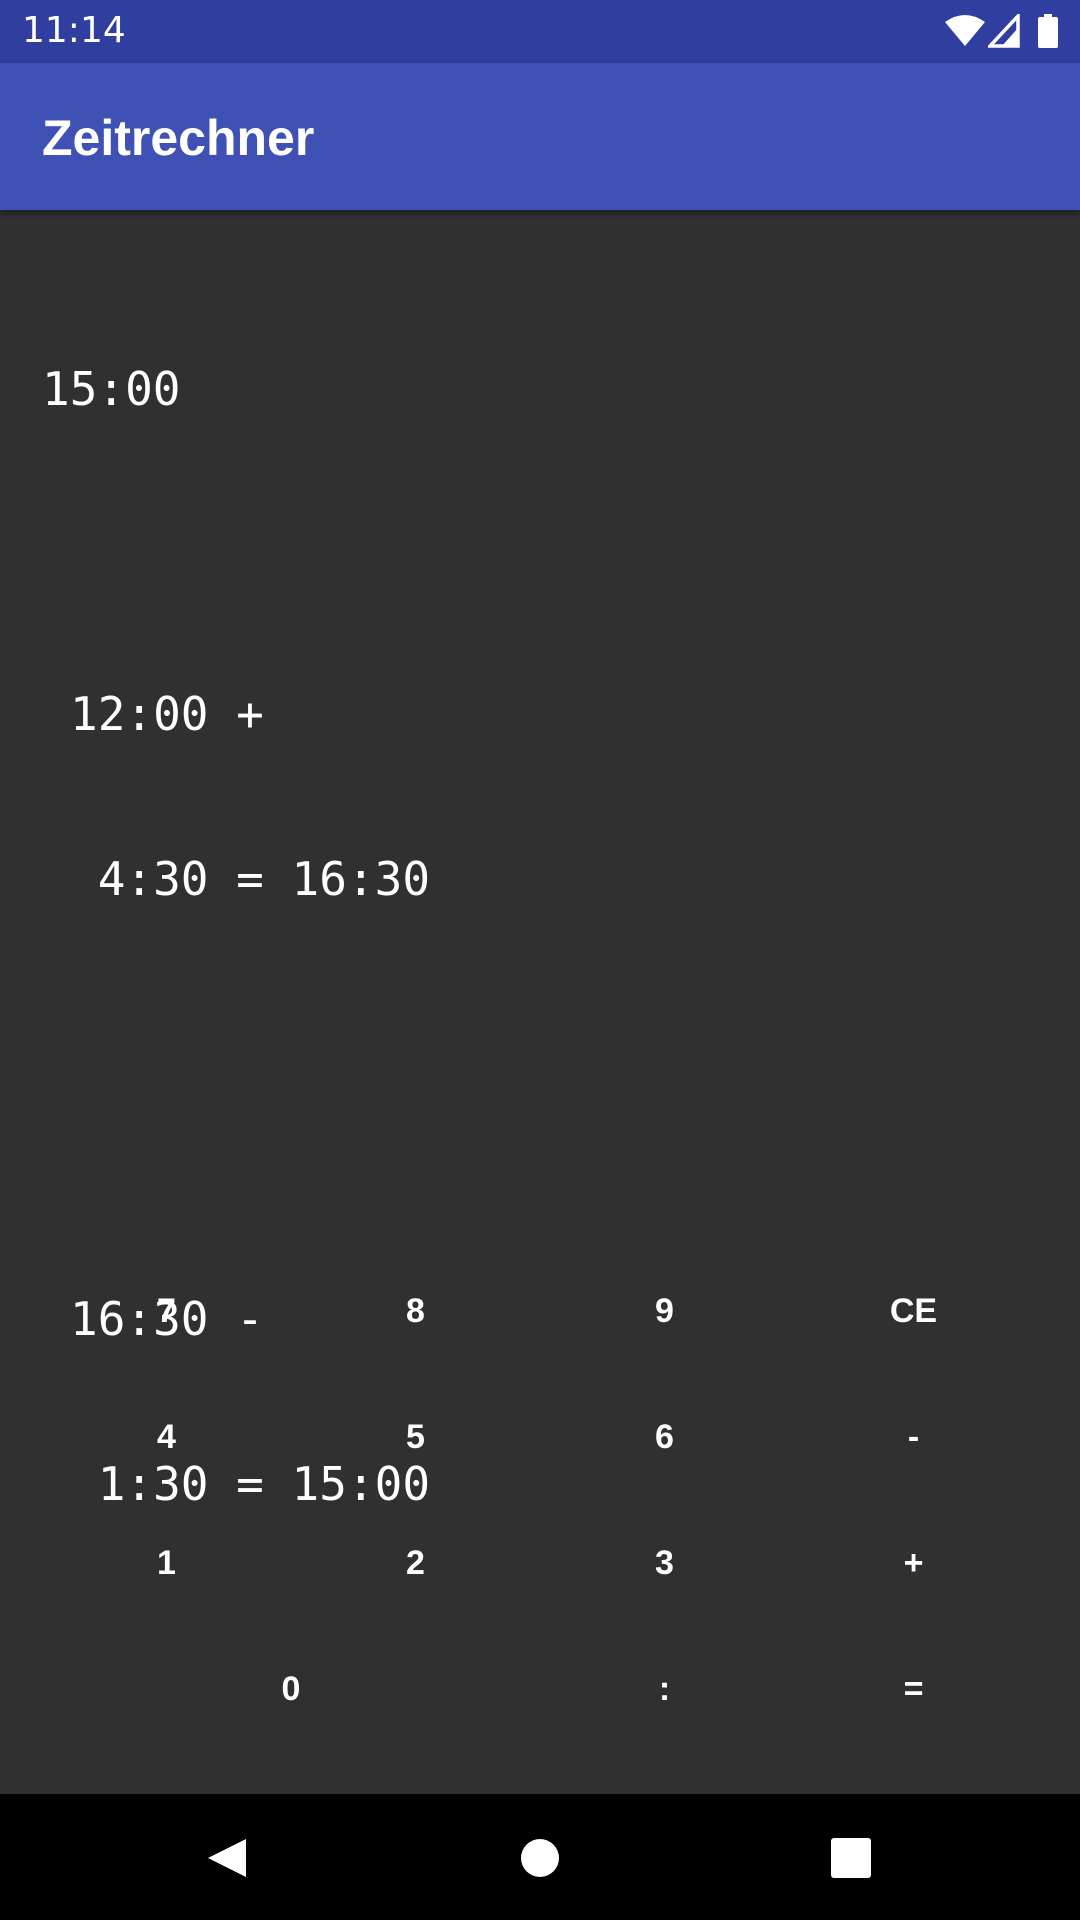 The width and height of the screenshot is (1080, 1920). I want to click on app-bar: Zeitrechner, so click(540, 136).